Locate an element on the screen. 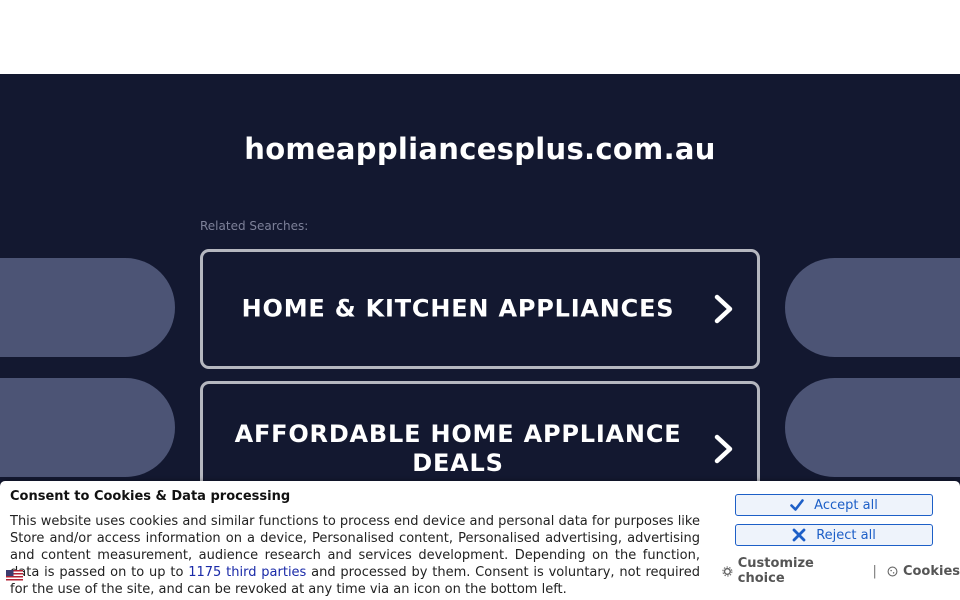  search-link-home-kitchen-appliances: HOME & KITCHEN APPLIANCES is located at coordinates (480, 309).